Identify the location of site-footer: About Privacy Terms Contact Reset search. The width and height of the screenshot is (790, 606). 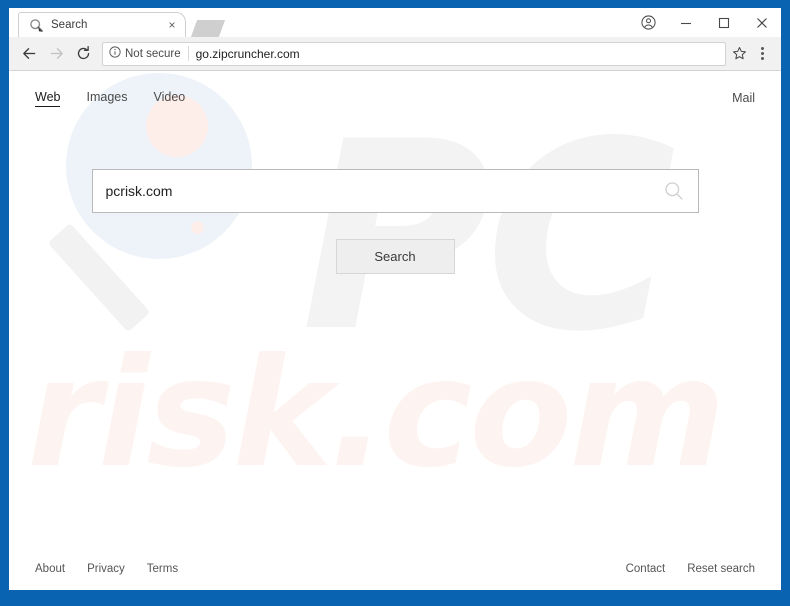
(395, 569).